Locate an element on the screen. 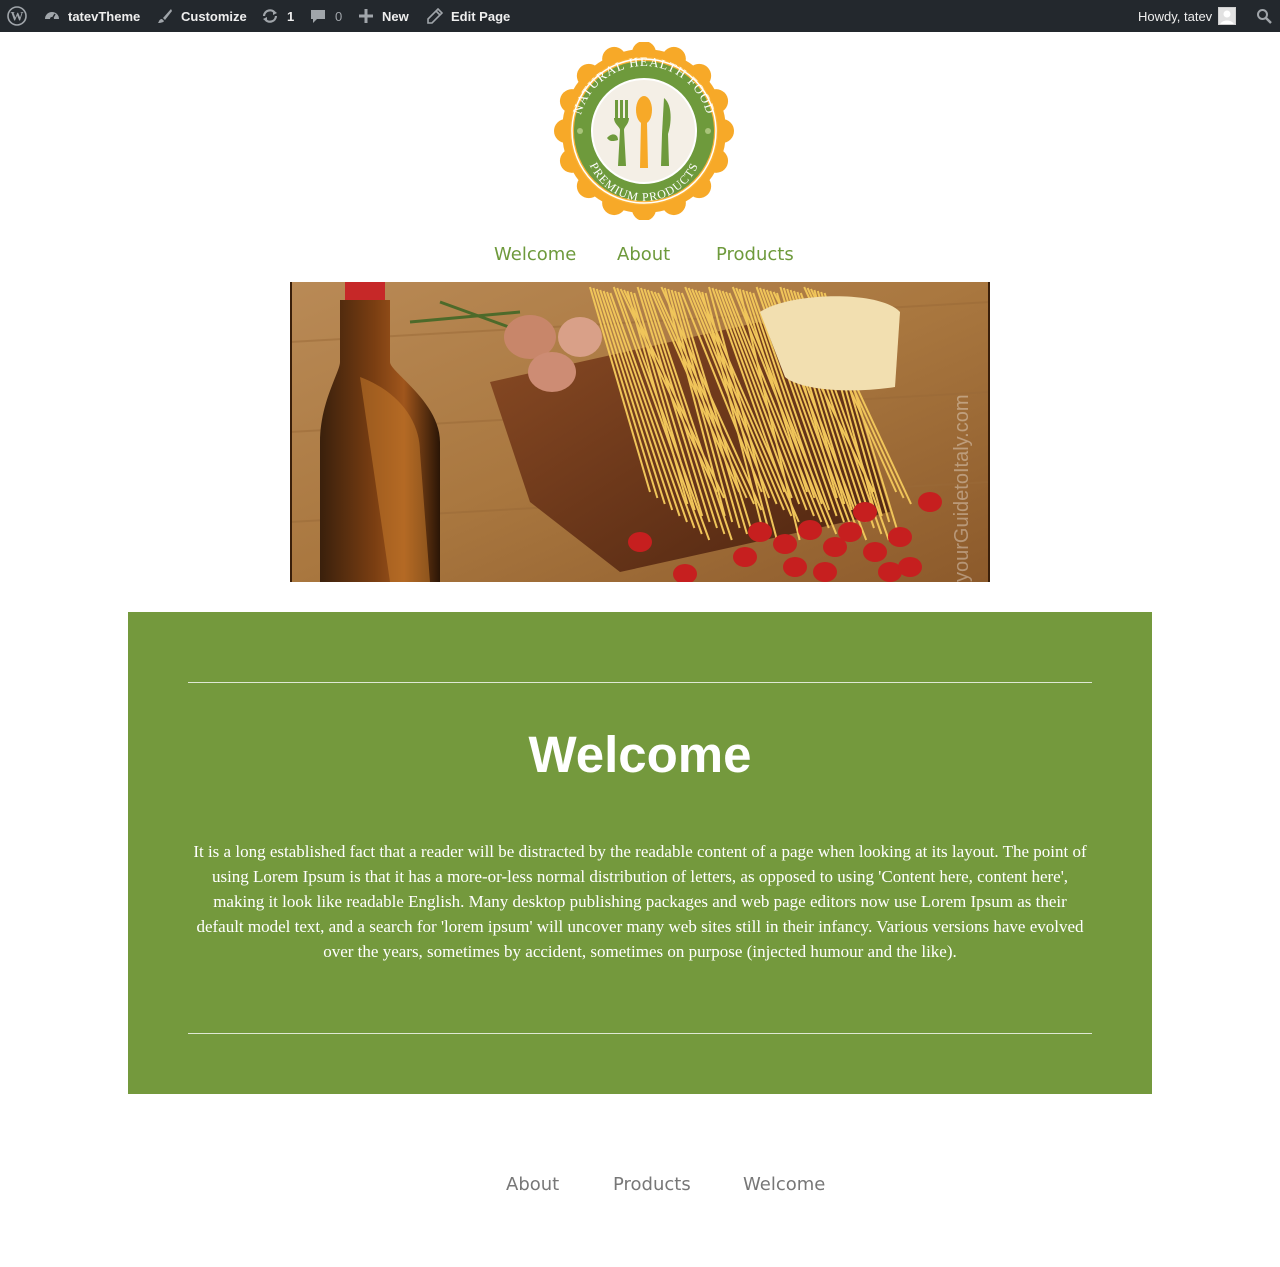  avatar is located at coordinates (1227, 16).